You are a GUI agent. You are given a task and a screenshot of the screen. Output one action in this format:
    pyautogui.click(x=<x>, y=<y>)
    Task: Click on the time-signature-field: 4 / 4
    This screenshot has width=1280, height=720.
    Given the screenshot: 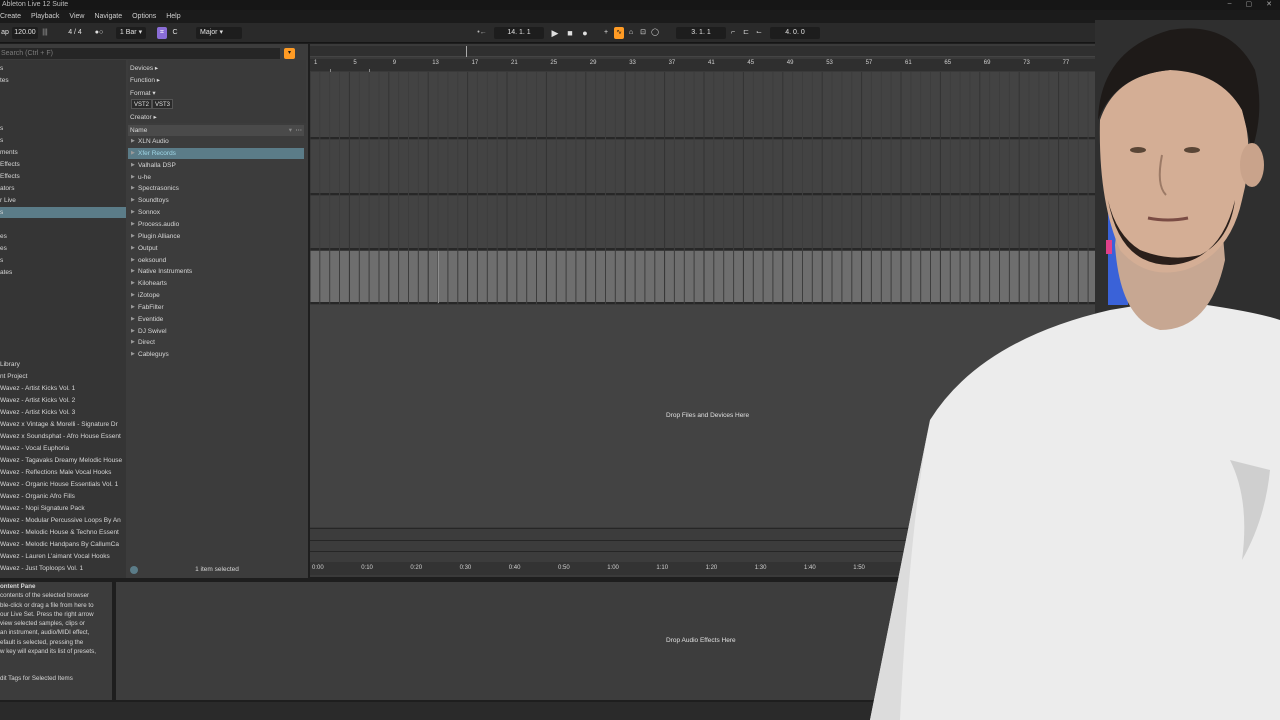 What is the action you would take?
    pyautogui.click(x=75, y=33)
    